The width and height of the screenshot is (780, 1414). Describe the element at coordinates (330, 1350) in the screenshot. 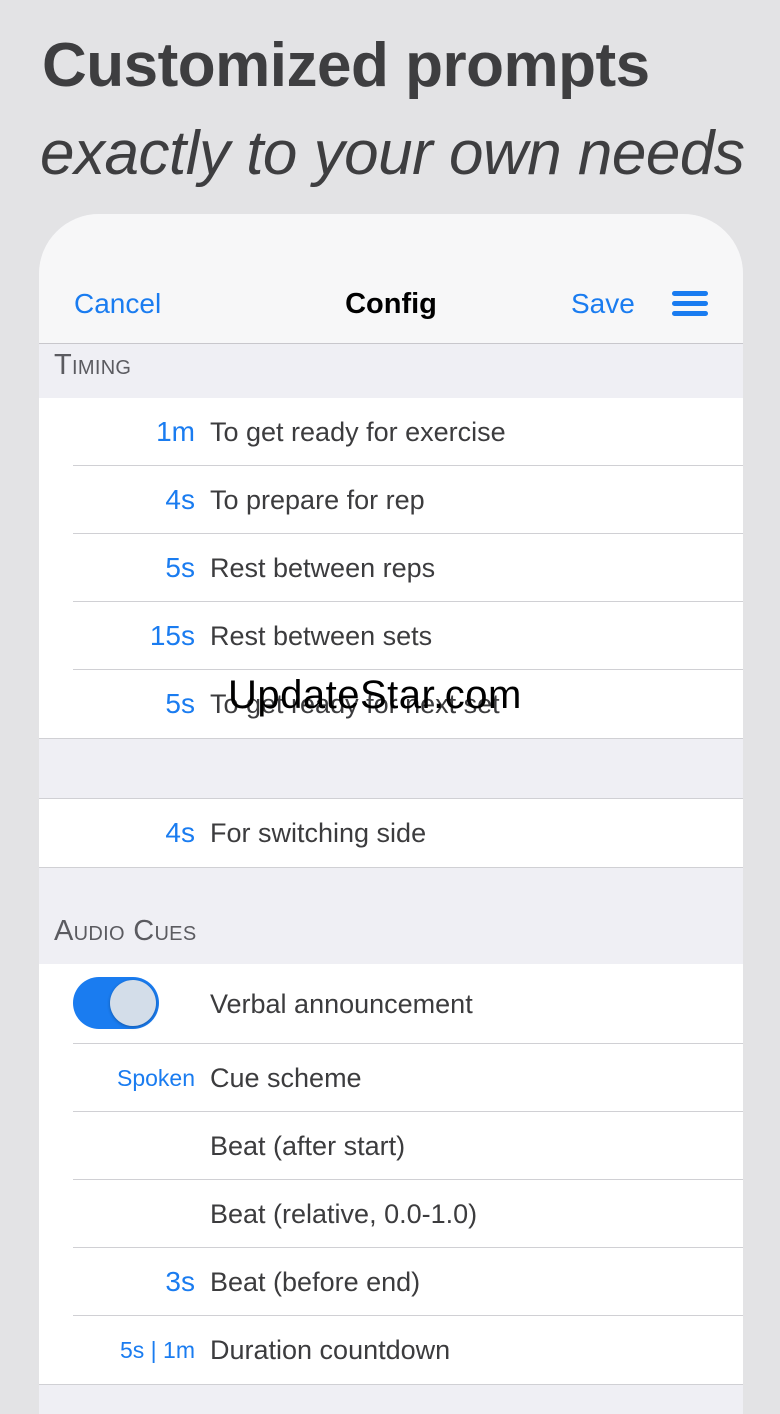

I see `row-label: Duration countdown` at that location.